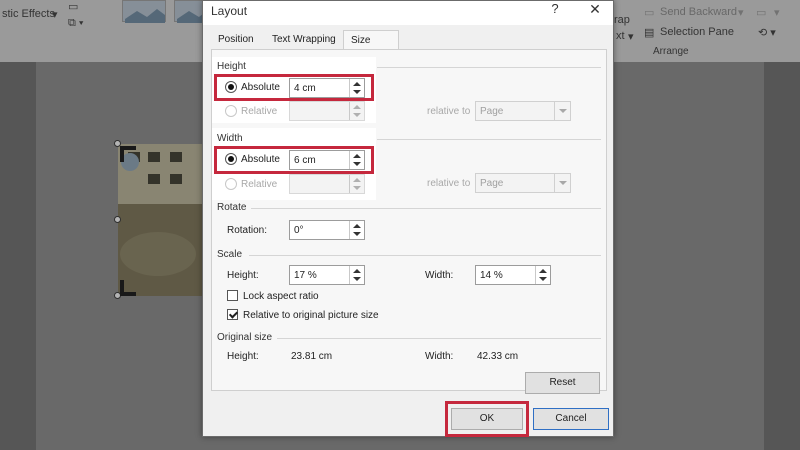 Image resolution: width=800 pixels, height=450 pixels. I want to click on height-absolute-label: Absolute, so click(260, 87).